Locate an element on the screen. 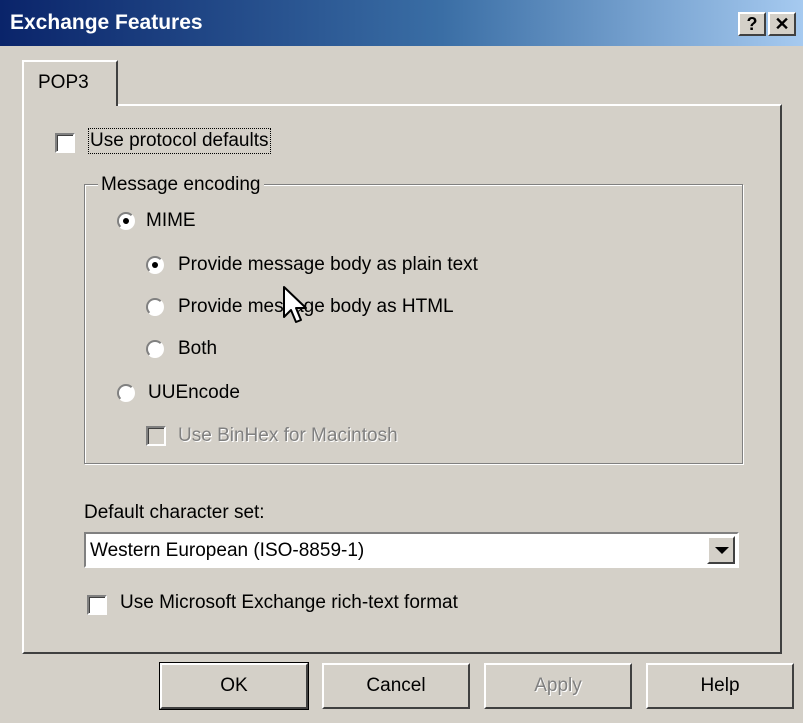 Image resolution: width=803 pixels, height=723 pixels. charset-select: Western European (ISO-8859-1) is located at coordinates (411, 550).